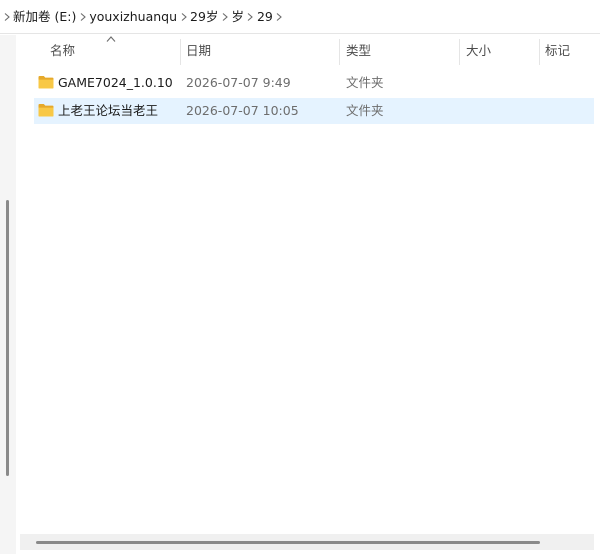 This screenshot has height=554, width=600. What do you see at coordinates (256, 51) in the screenshot?
I see `column-header-date: 日期` at bounding box center [256, 51].